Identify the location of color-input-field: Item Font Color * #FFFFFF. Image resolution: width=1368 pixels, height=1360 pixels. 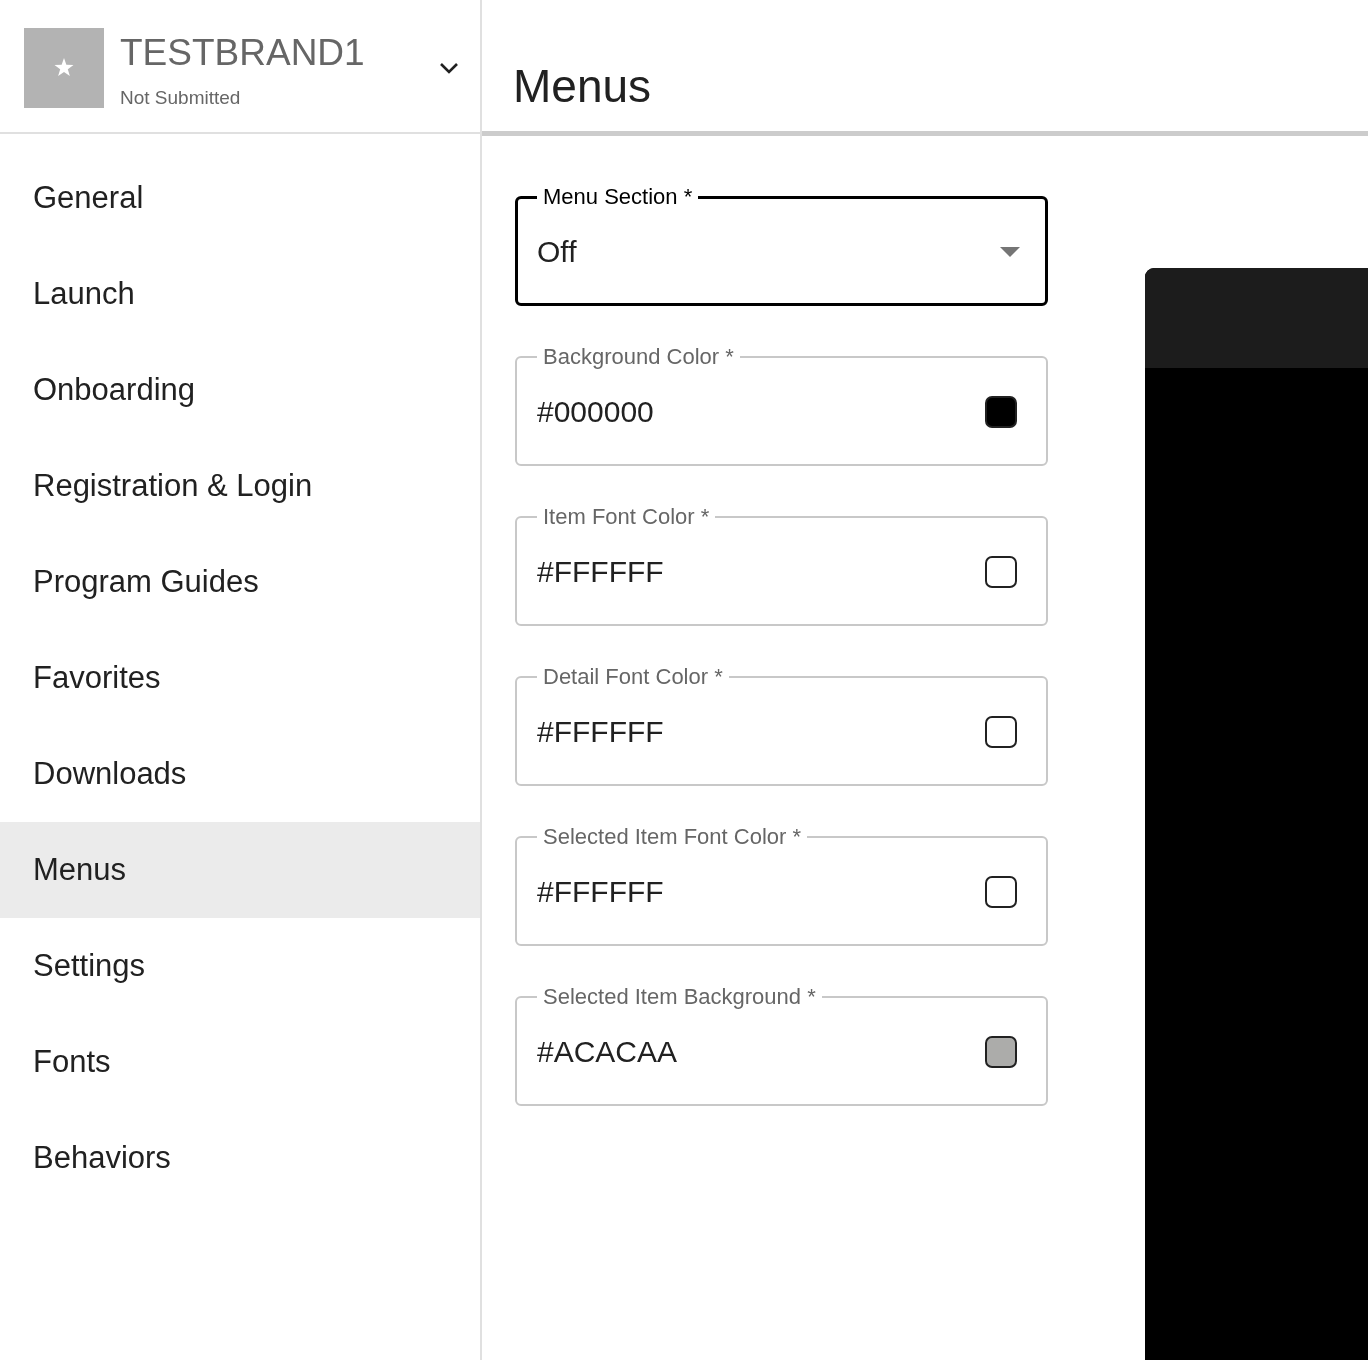
(781, 565).